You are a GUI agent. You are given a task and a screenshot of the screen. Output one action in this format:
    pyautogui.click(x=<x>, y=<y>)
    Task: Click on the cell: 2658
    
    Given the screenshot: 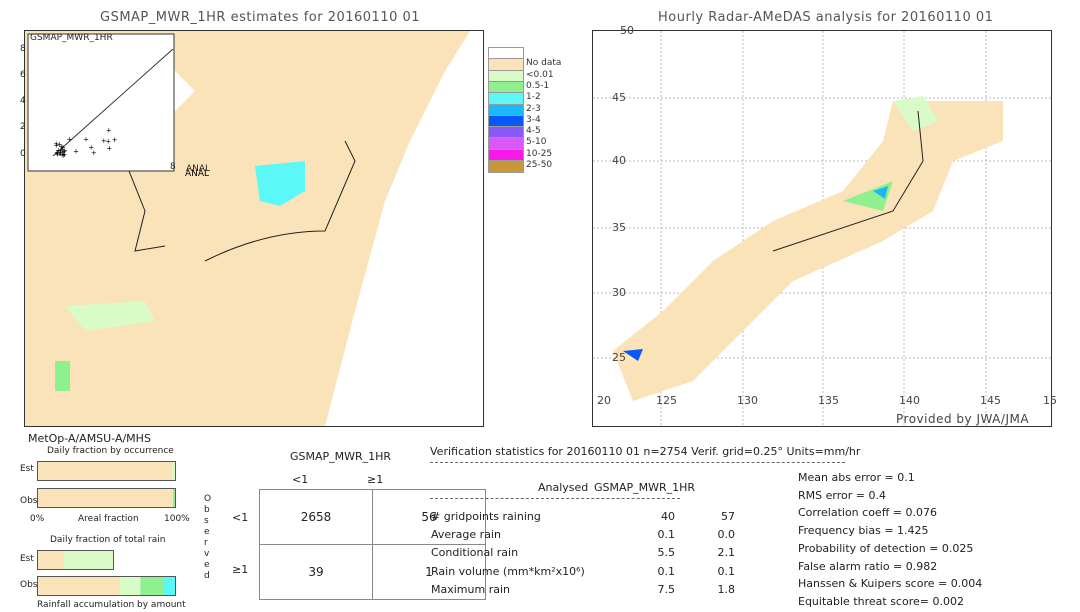 What is the action you would take?
    pyautogui.click(x=316, y=517)
    